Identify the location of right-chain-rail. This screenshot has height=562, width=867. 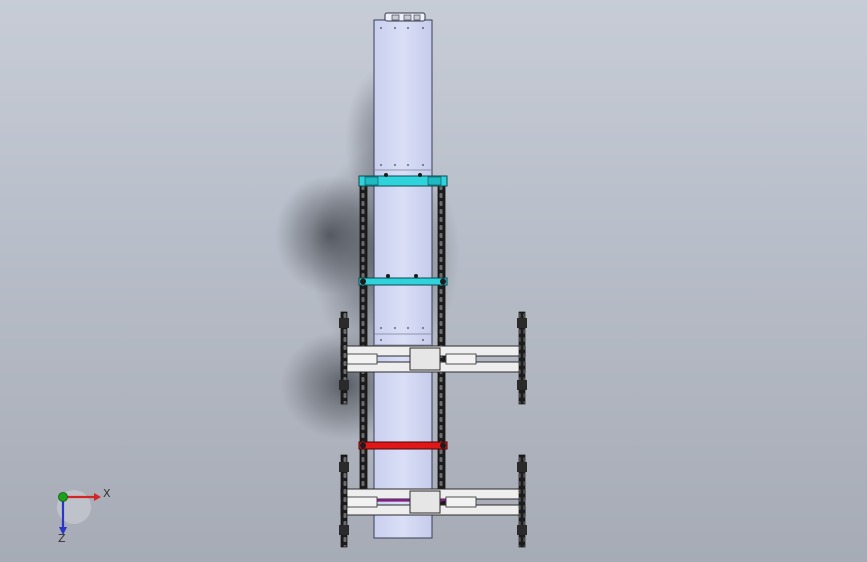
(441, 344).